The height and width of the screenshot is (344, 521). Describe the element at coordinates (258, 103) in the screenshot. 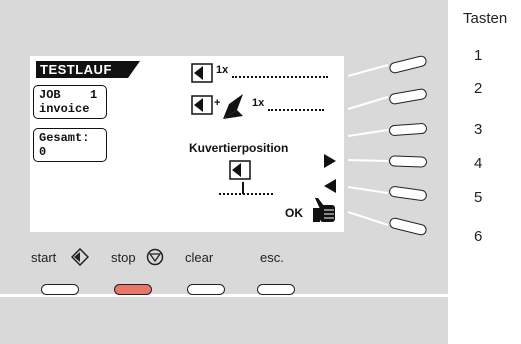

I see `row2-count: 1x` at that location.